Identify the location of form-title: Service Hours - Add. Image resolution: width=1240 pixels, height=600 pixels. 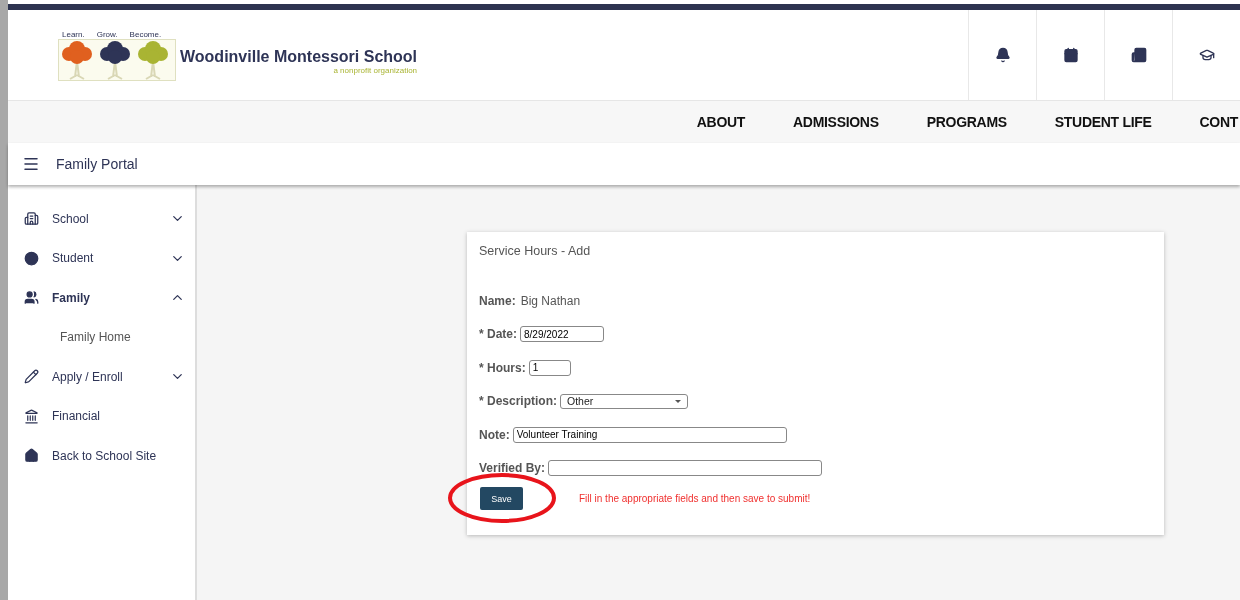
(535, 251).